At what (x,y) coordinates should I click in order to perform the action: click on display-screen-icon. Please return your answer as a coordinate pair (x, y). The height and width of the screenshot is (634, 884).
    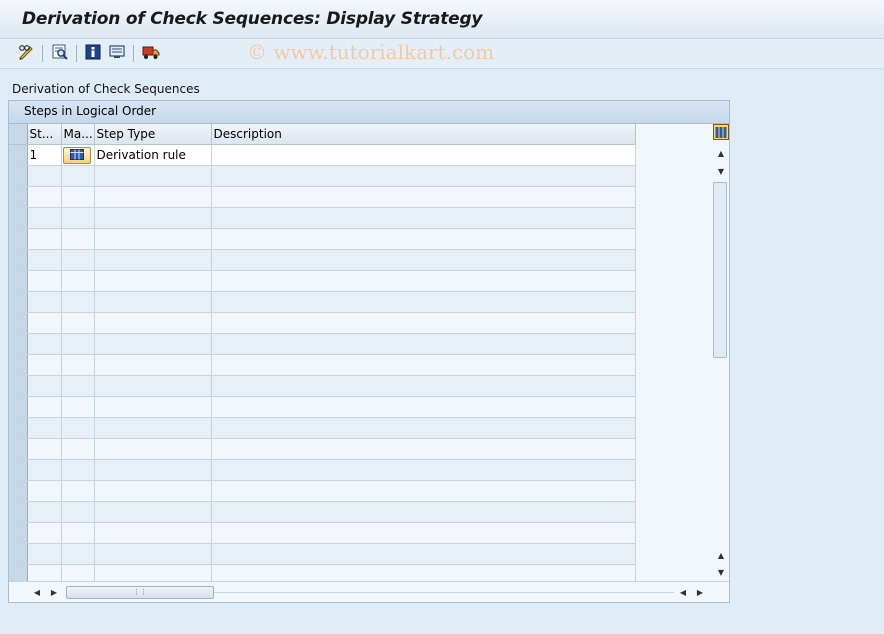
    Looking at the image, I should click on (117, 53).